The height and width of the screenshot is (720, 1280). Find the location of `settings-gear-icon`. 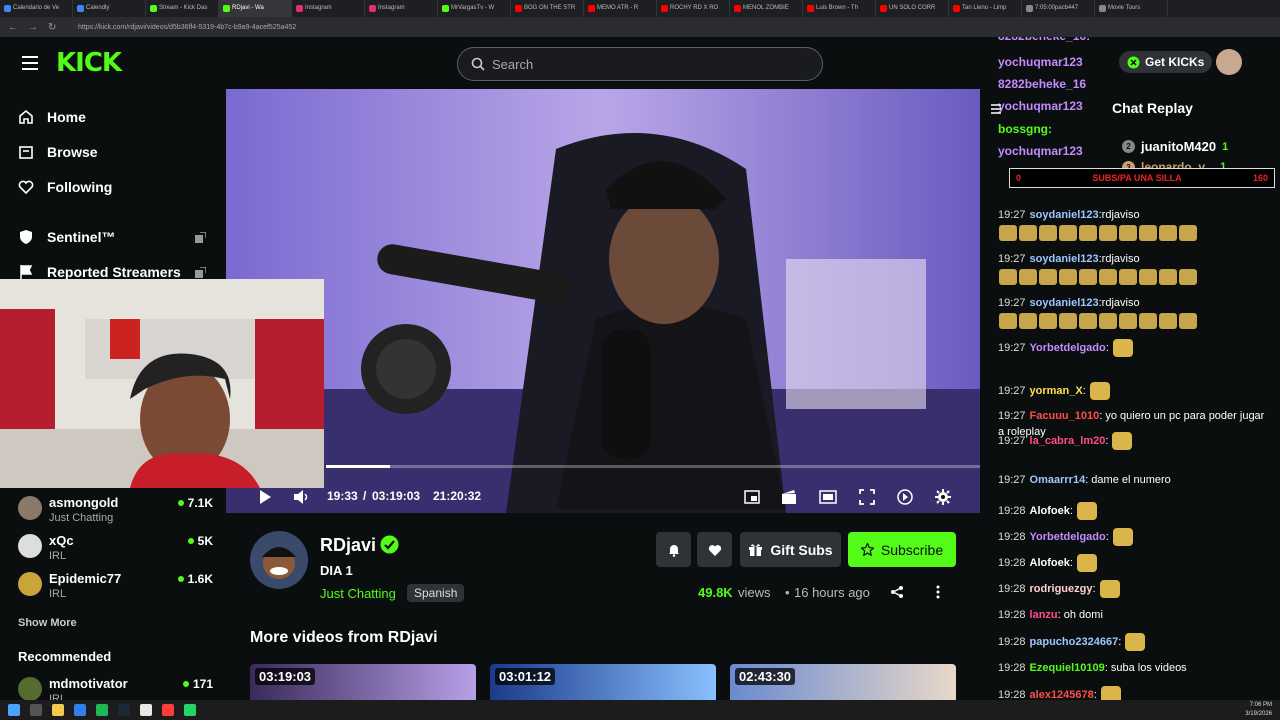

settings-gear-icon is located at coordinates (943, 497).